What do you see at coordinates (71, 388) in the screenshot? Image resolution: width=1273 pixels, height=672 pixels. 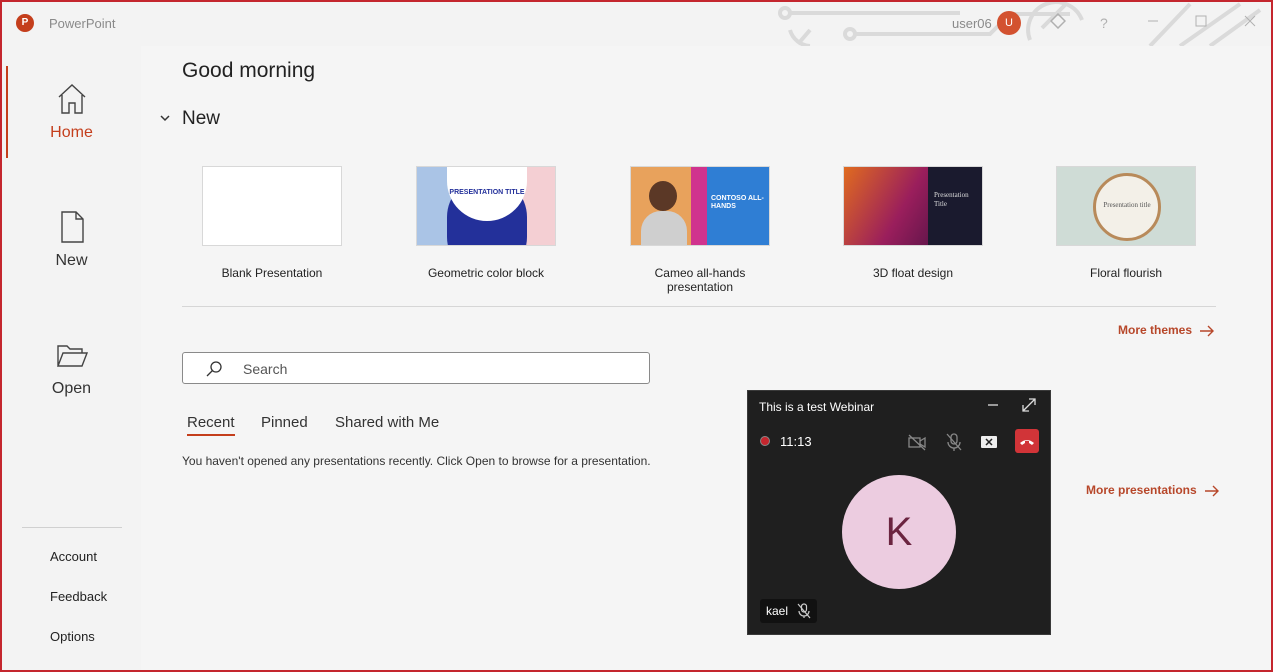 I see `sidebar-item-label: Open` at bounding box center [71, 388].